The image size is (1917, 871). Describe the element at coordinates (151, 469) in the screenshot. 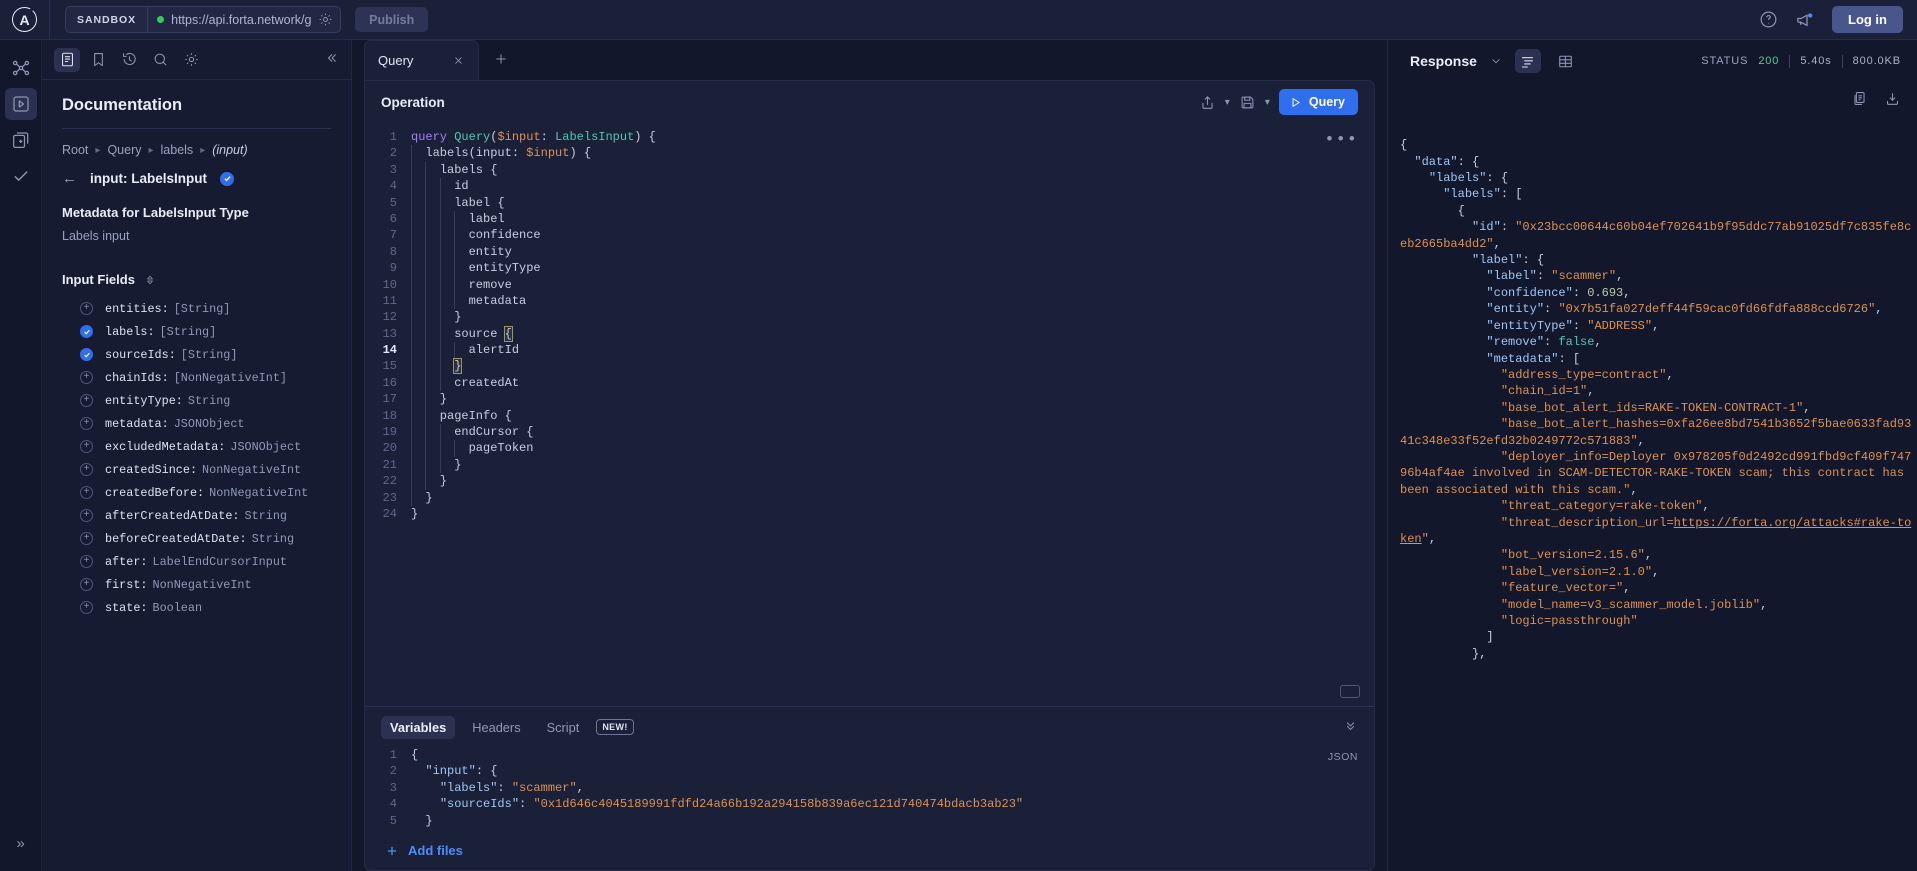

I see `field-name: createdSince:` at that location.